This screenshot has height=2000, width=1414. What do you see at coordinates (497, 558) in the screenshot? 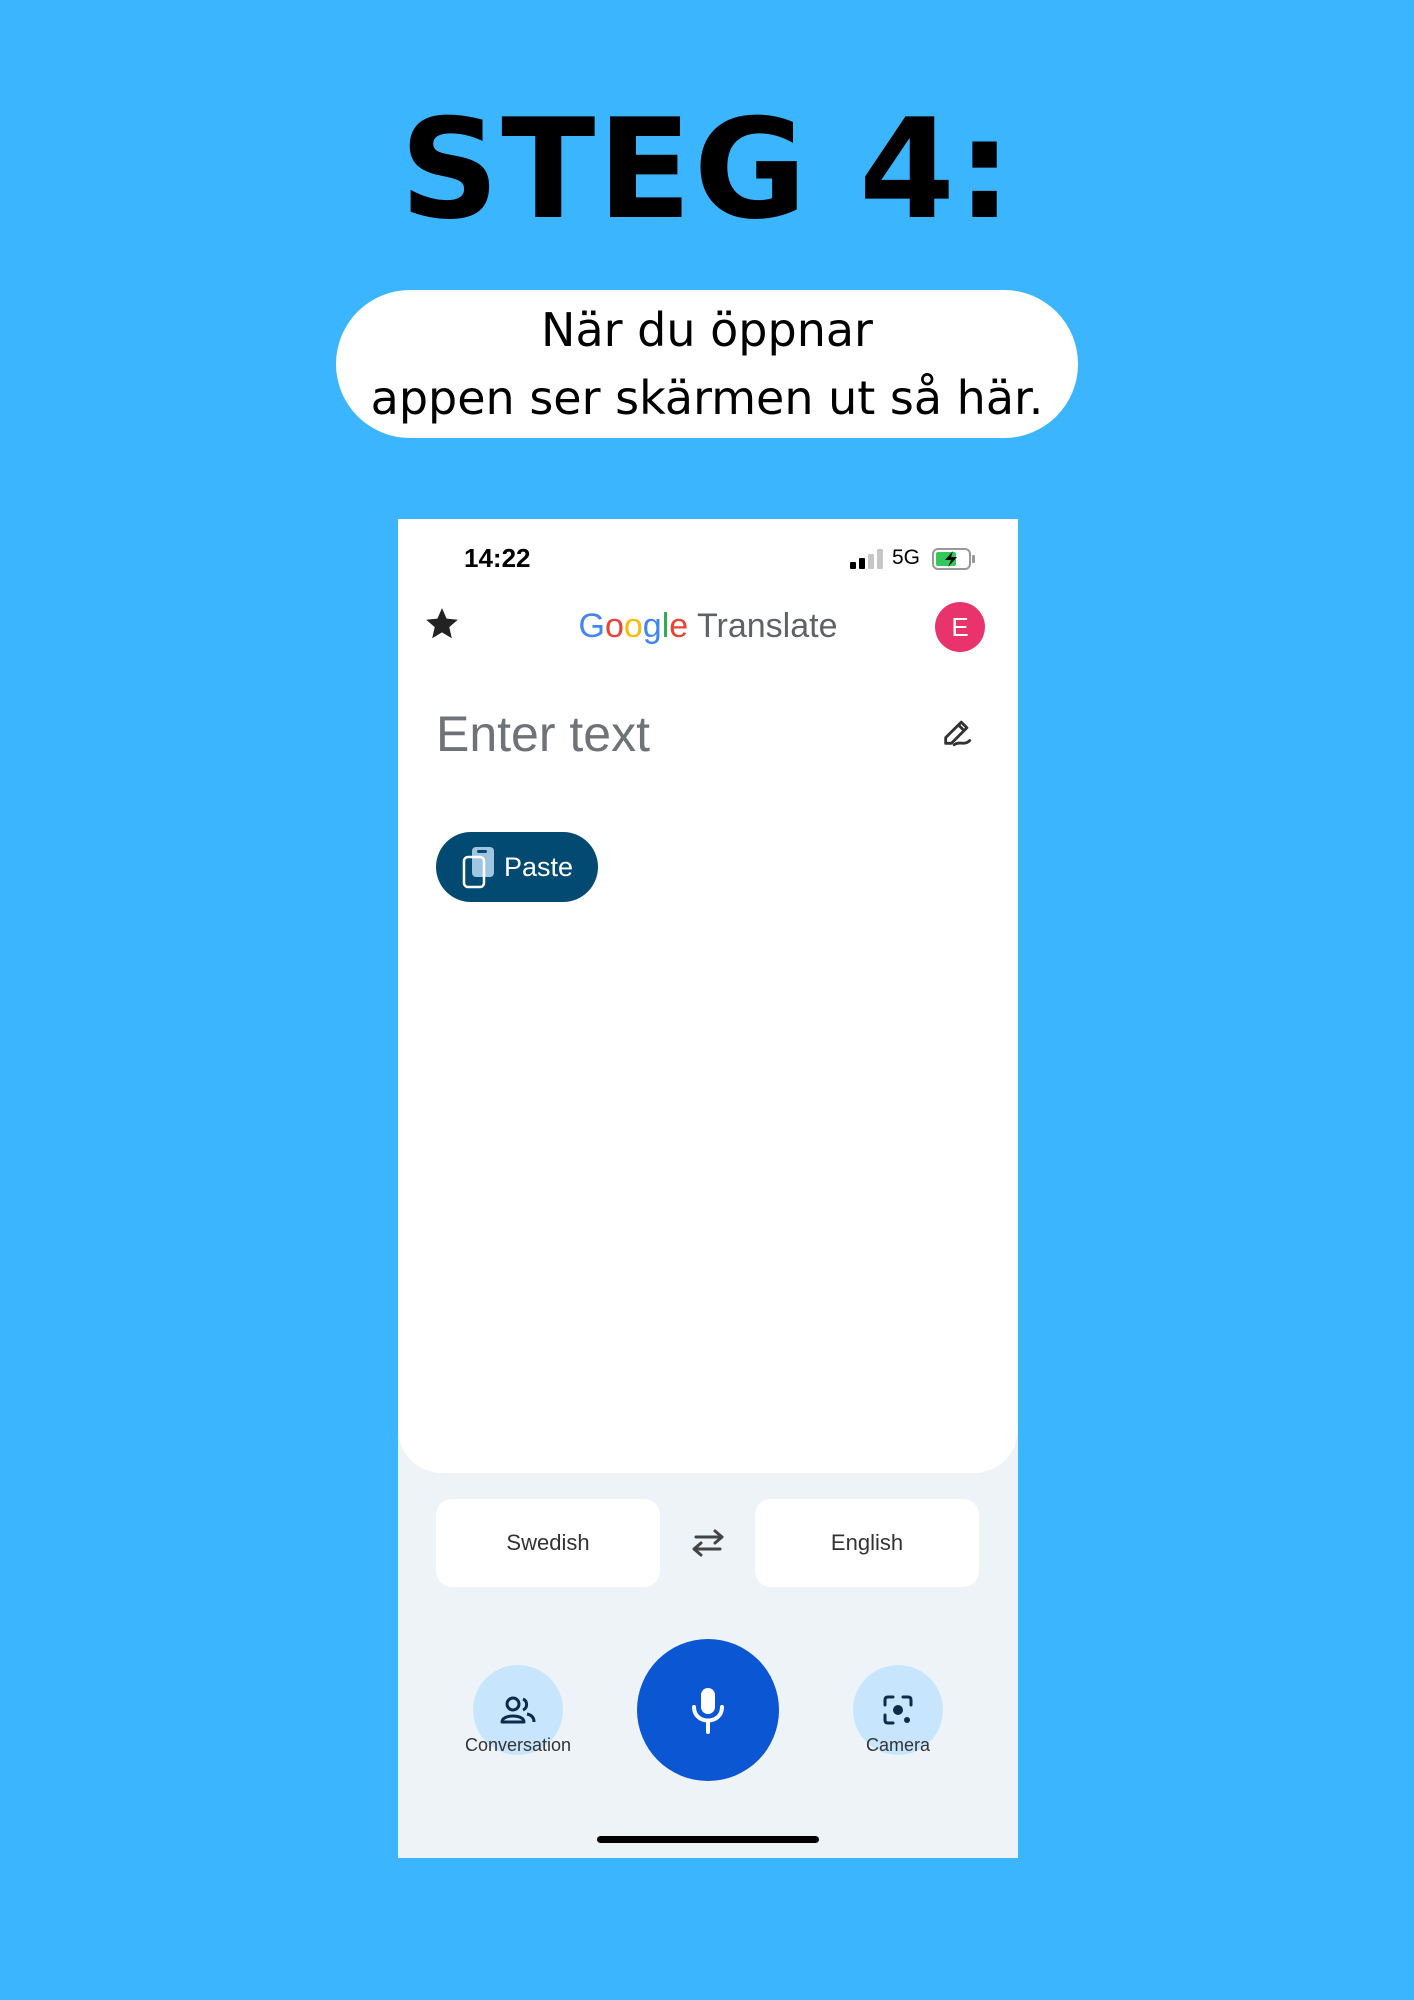
I see `status-time: 14:22` at bounding box center [497, 558].